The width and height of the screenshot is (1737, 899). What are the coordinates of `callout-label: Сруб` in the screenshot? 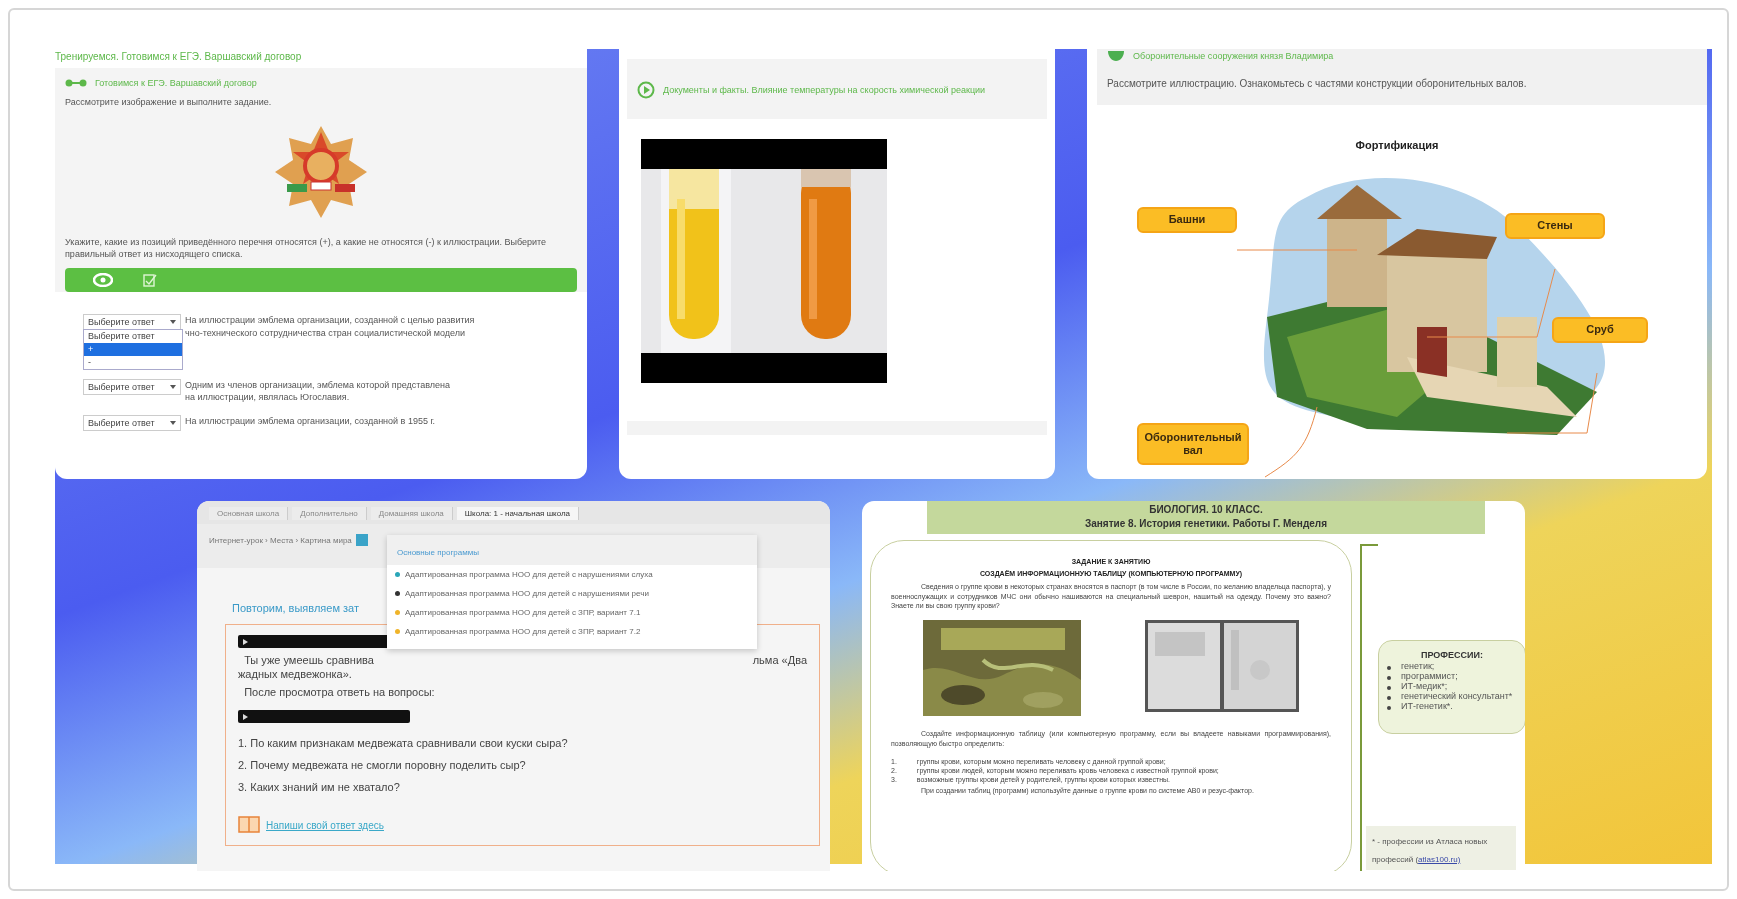 It's located at (1600, 329).